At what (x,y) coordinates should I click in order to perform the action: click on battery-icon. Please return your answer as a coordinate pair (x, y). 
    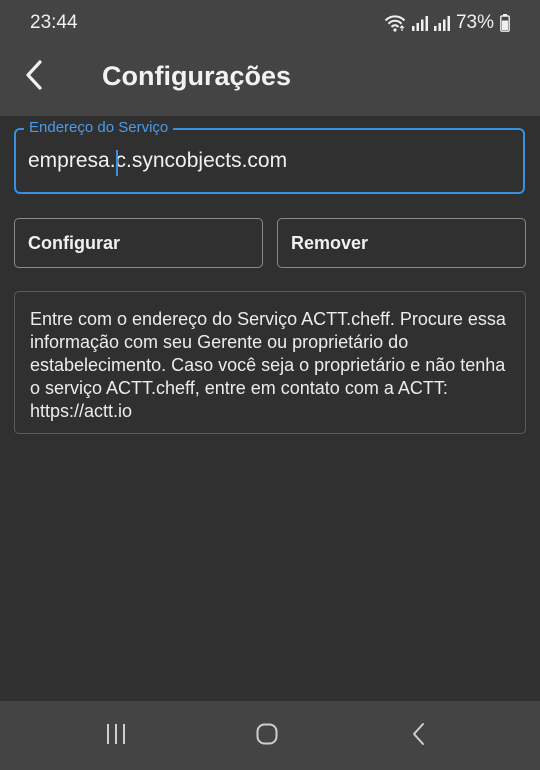
    Looking at the image, I should click on (505, 23).